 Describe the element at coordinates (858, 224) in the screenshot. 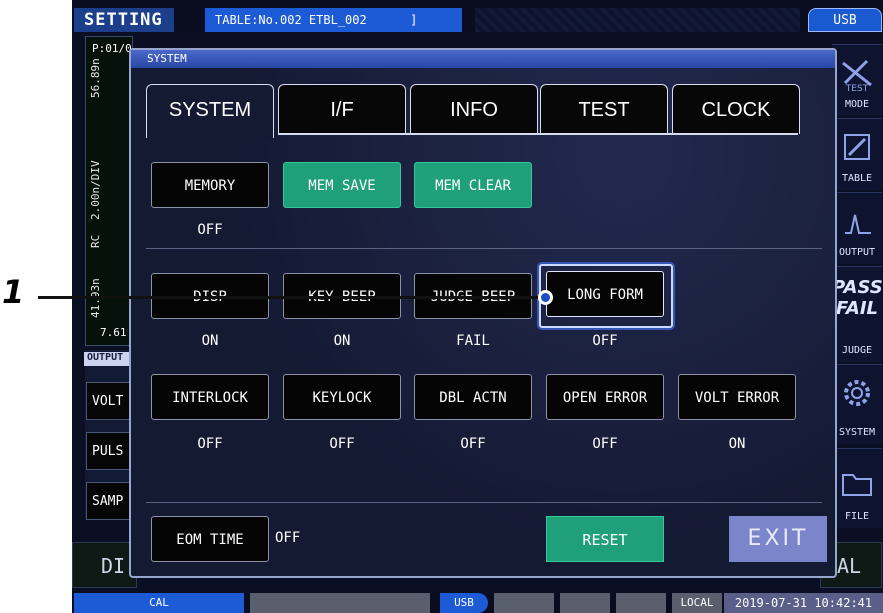

I see `output-icon` at that location.